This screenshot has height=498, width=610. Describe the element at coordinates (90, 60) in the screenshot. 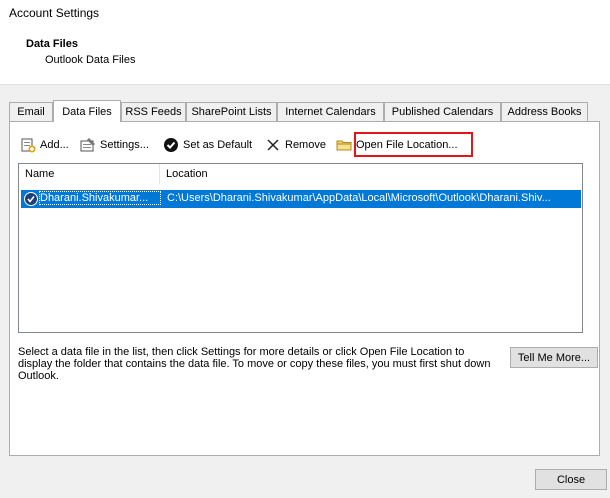

I see `header-subtitle: Outlook Data Files` at that location.